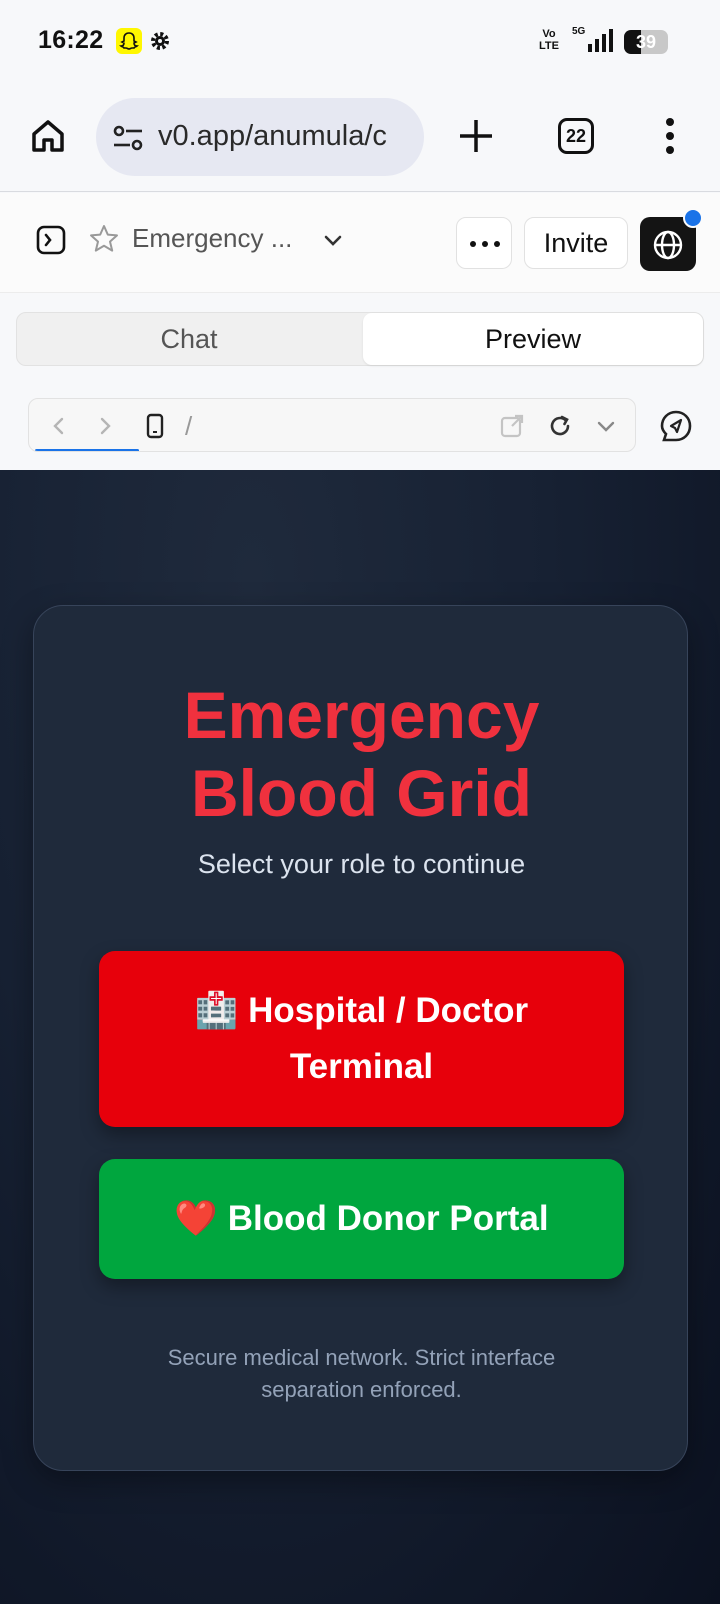  I want to click on device-icon, so click(155, 426).